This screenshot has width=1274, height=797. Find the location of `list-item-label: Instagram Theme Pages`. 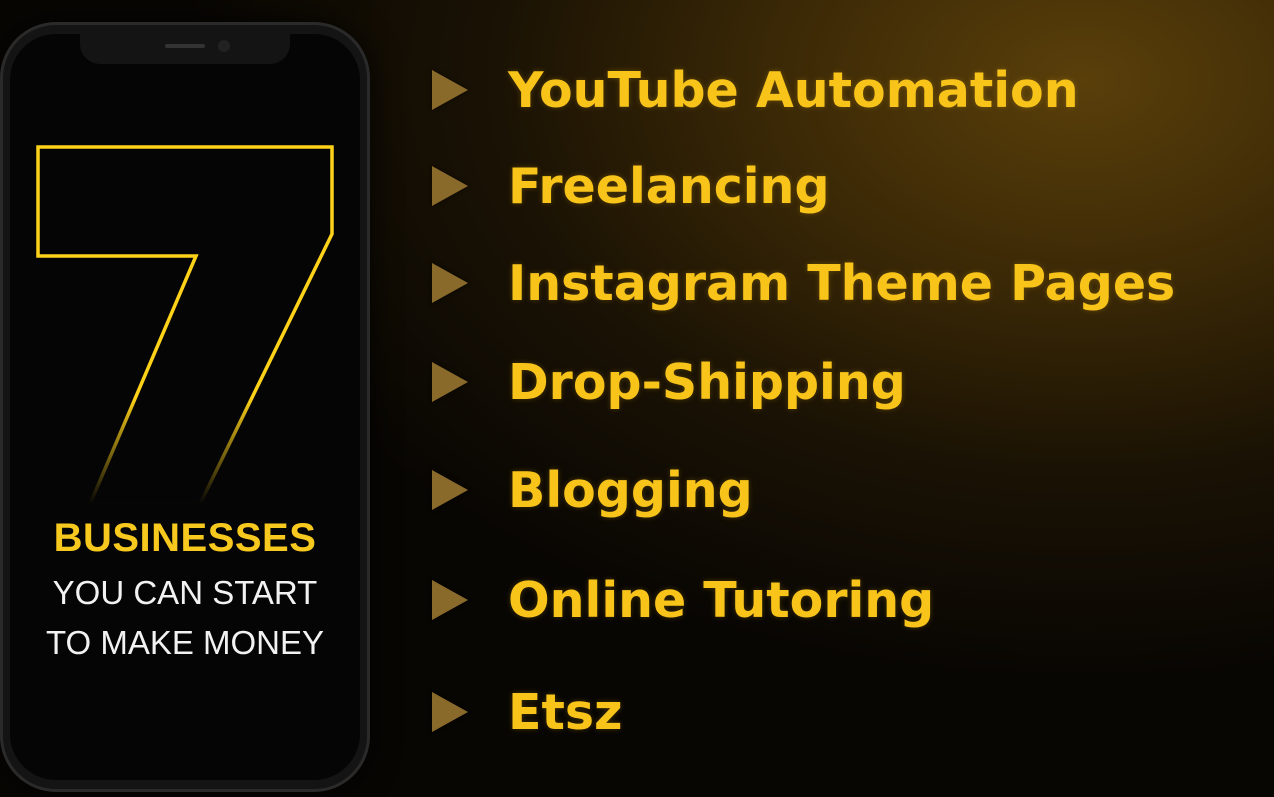

list-item-label: Instagram Theme Pages is located at coordinates (842, 283).